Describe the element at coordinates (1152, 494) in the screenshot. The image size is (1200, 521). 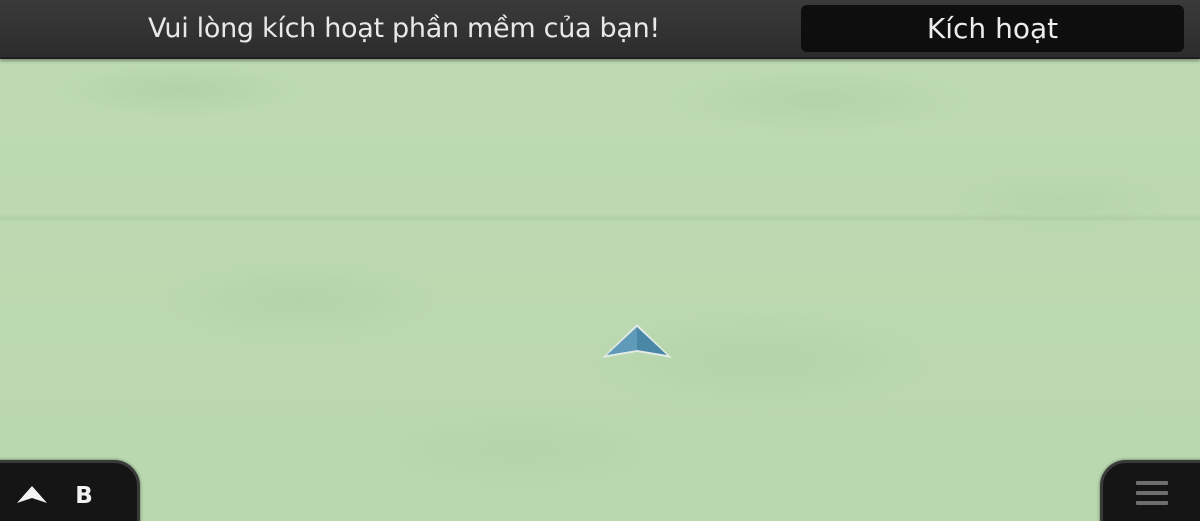
I see `hamburger-menu-icon` at that location.